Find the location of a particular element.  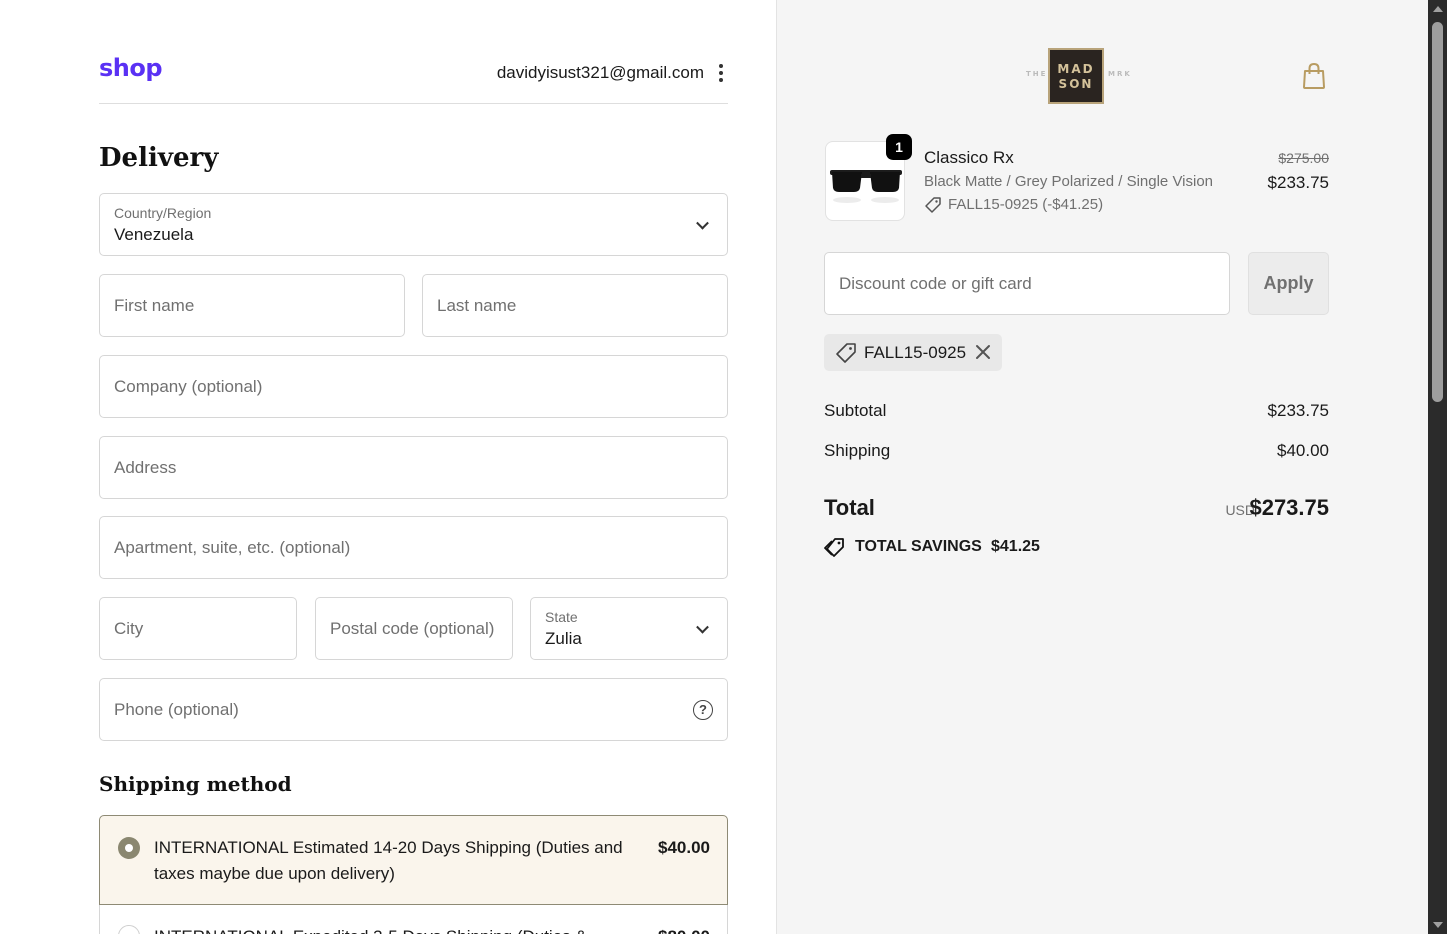

total-label: Total is located at coordinates (849, 507).